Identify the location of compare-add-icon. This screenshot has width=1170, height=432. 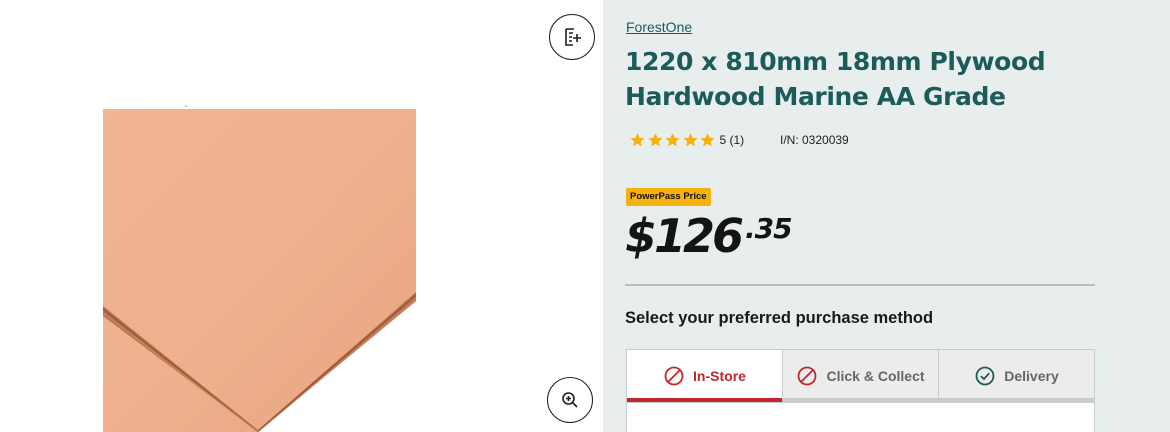
(573, 37).